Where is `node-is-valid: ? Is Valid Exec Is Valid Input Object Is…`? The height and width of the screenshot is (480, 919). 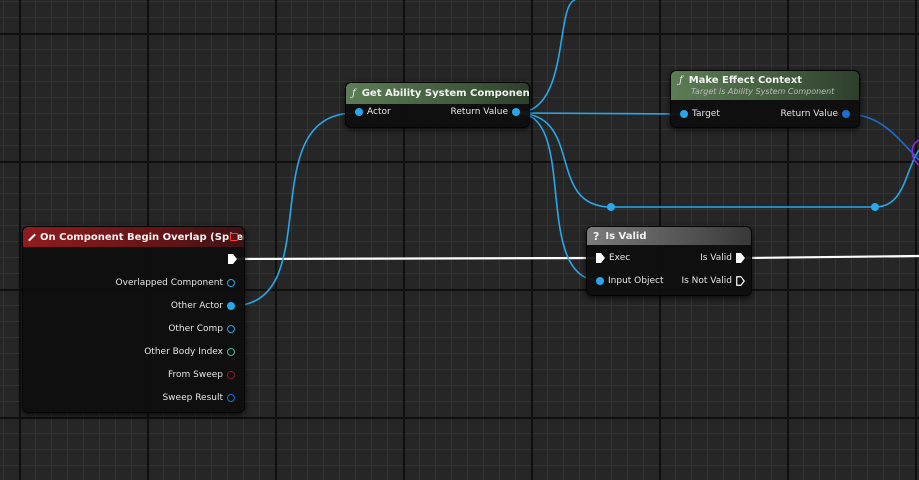
node-is-valid: ? Is Valid Exec Is Valid Input Object Is… is located at coordinates (669, 261).